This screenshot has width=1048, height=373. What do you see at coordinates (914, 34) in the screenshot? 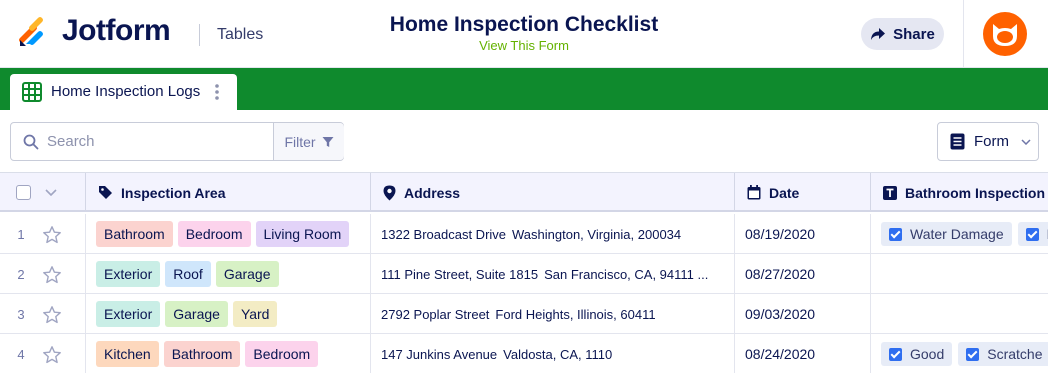
I see `share-label: Share` at bounding box center [914, 34].